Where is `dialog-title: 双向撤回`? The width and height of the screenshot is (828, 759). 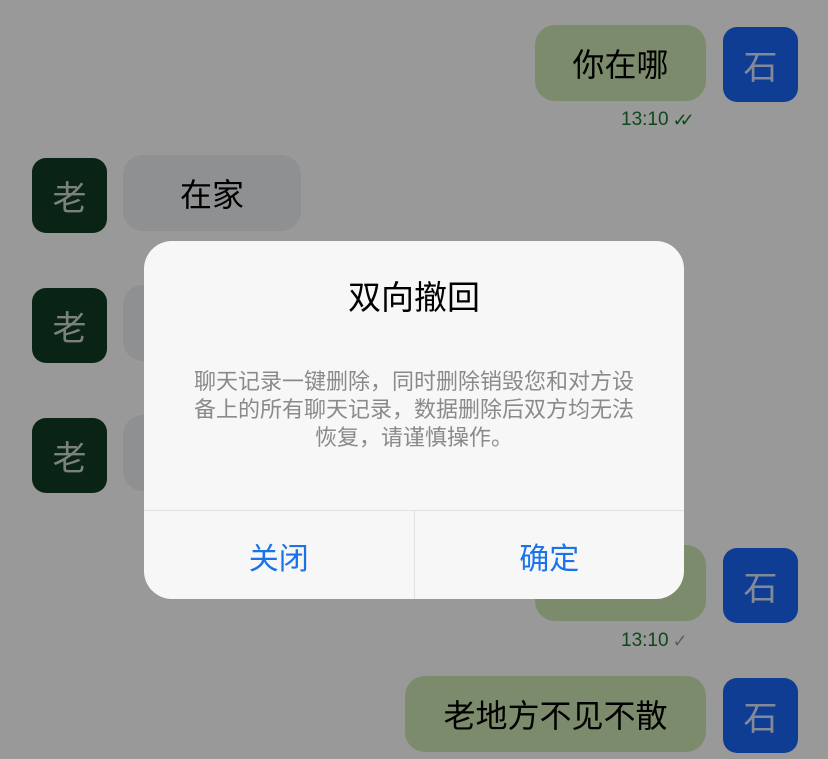 dialog-title: 双向撤回 is located at coordinates (414, 297).